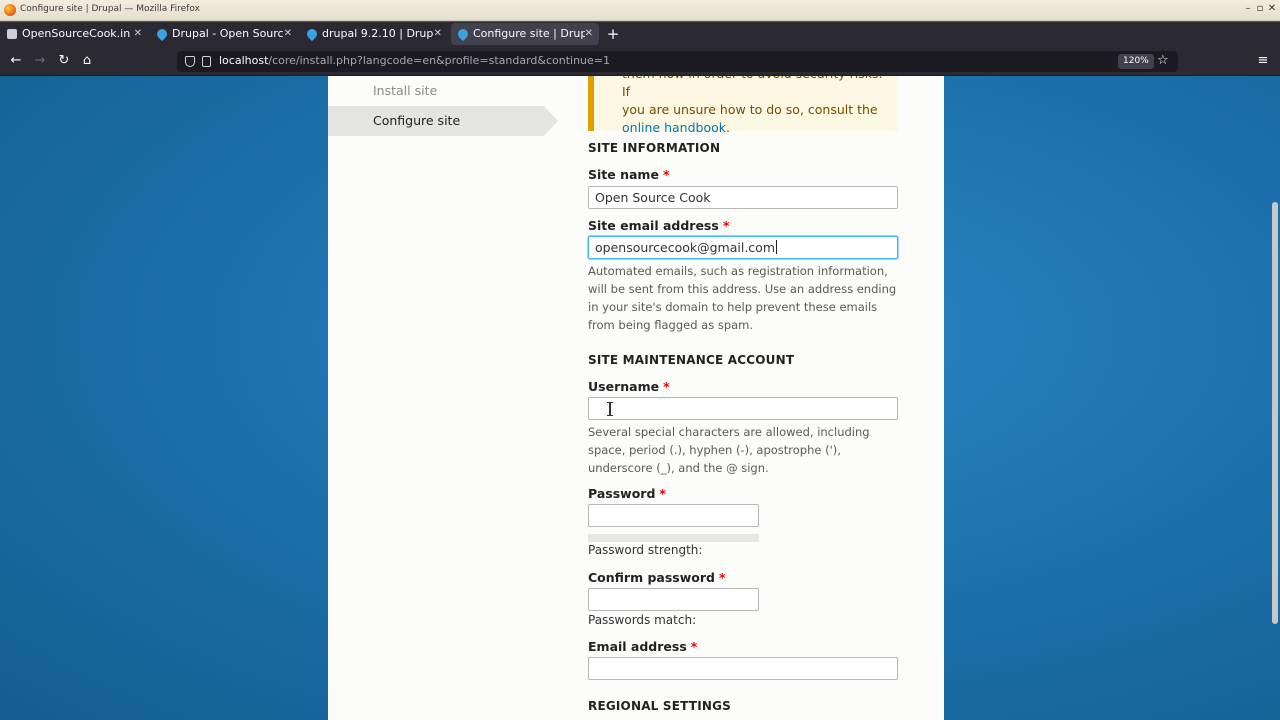 Image resolution: width=1280 pixels, height=720 pixels. What do you see at coordinates (673, 538) in the screenshot?
I see `password-strength-bar` at bounding box center [673, 538].